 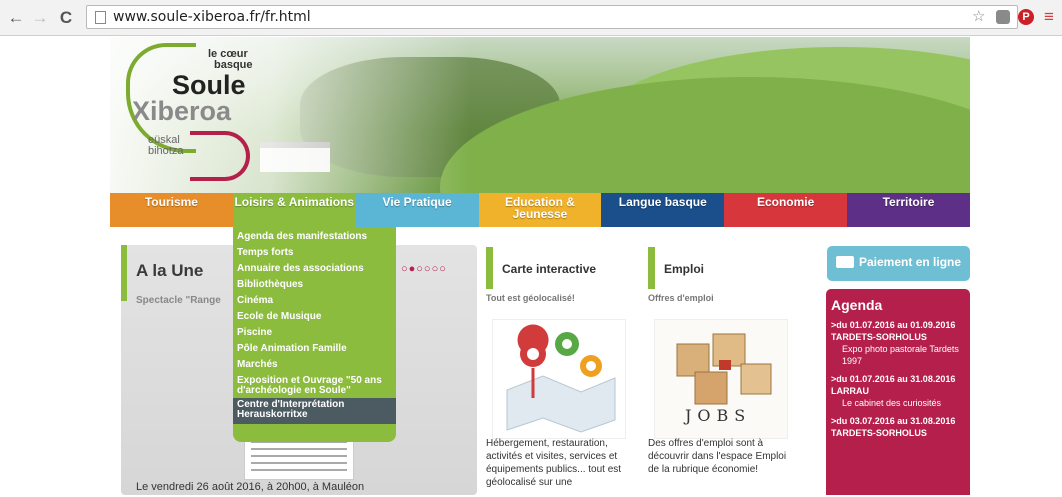 What do you see at coordinates (209, 85) in the screenshot?
I see `logo-soule: Soule` at bounding box center [209, 85].